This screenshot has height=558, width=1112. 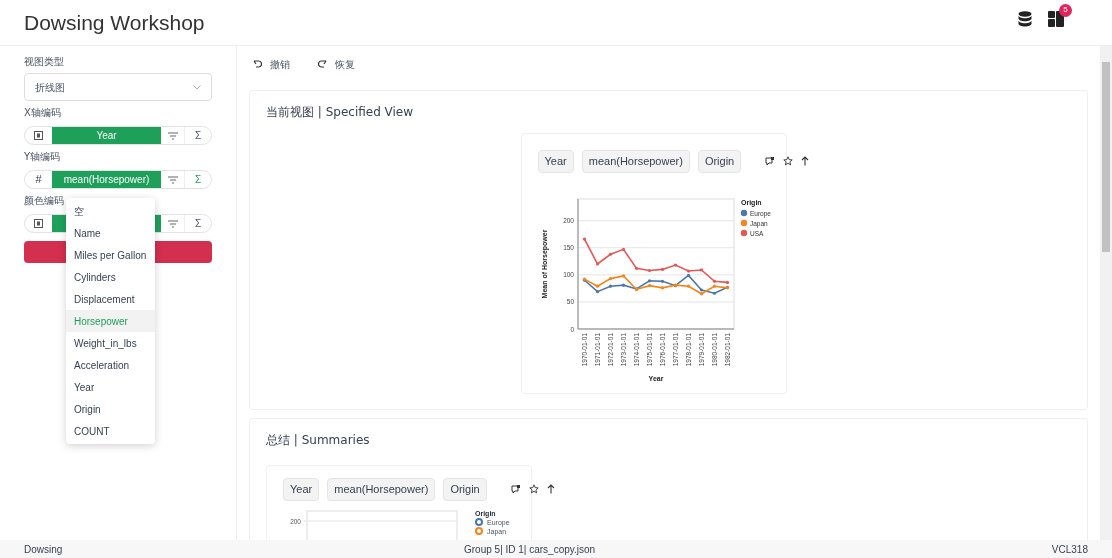 What do you see at coordinates (1065, 10) in the screenshot?
I see `notification-badge: 5` at bounding box center [1065, 10].